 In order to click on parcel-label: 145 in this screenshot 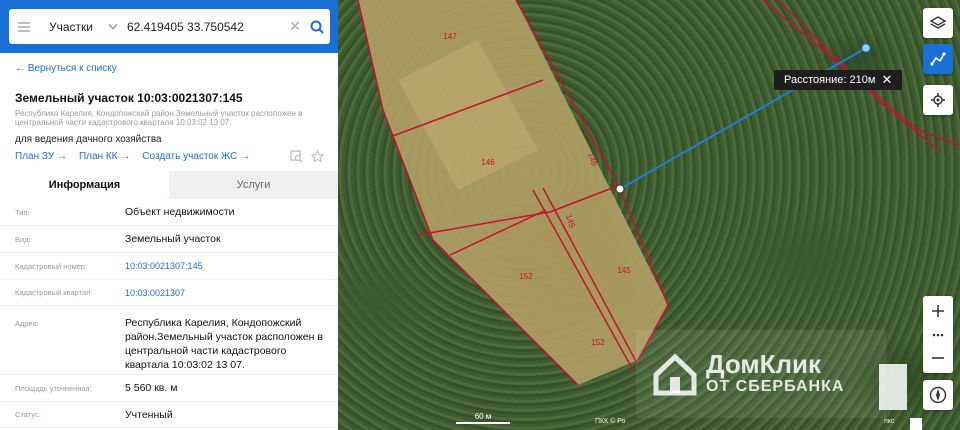, I will do `click(624, 270)`.